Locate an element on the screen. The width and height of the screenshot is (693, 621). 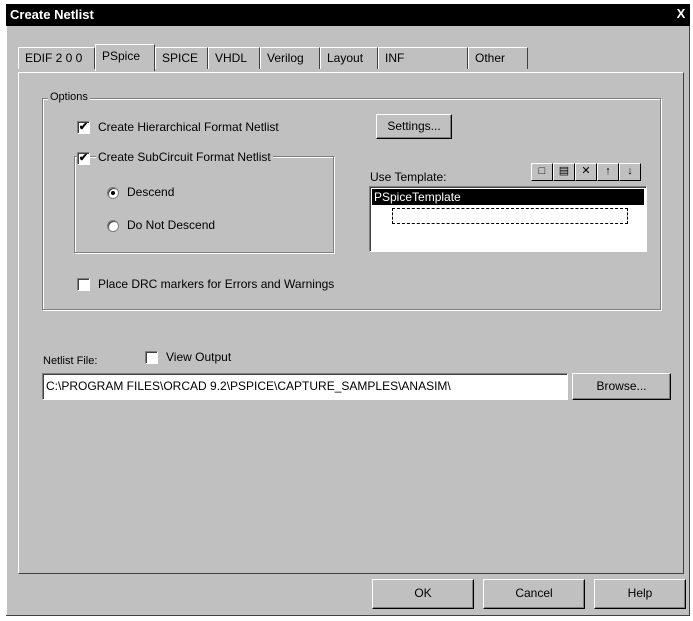
tab-pspice: PSpice is located at coordinates (125, 57).